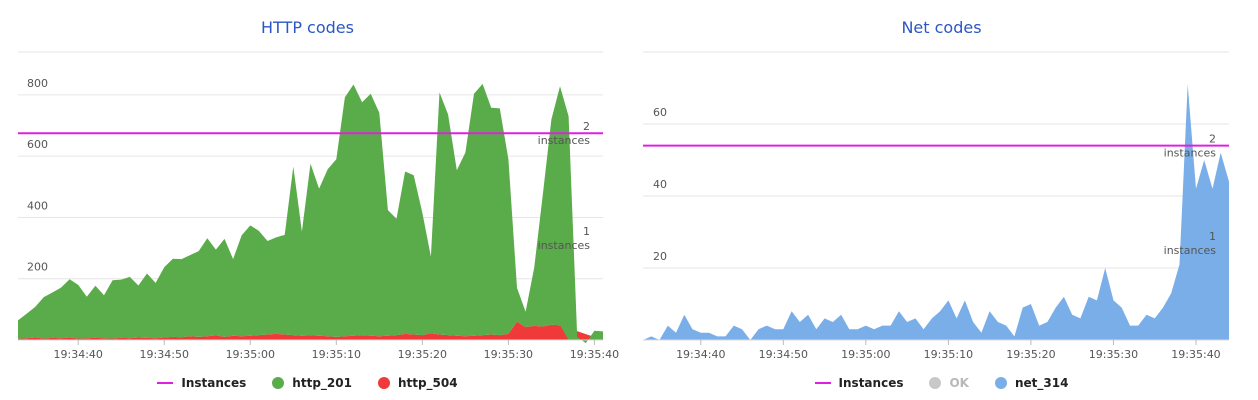 Image resolution: width=1258 pixels, height=400 pixels. What do you see at coordinates (959, 383) in the screenshot?
I see `legend-label: OK` at bounding box center [959, 383].